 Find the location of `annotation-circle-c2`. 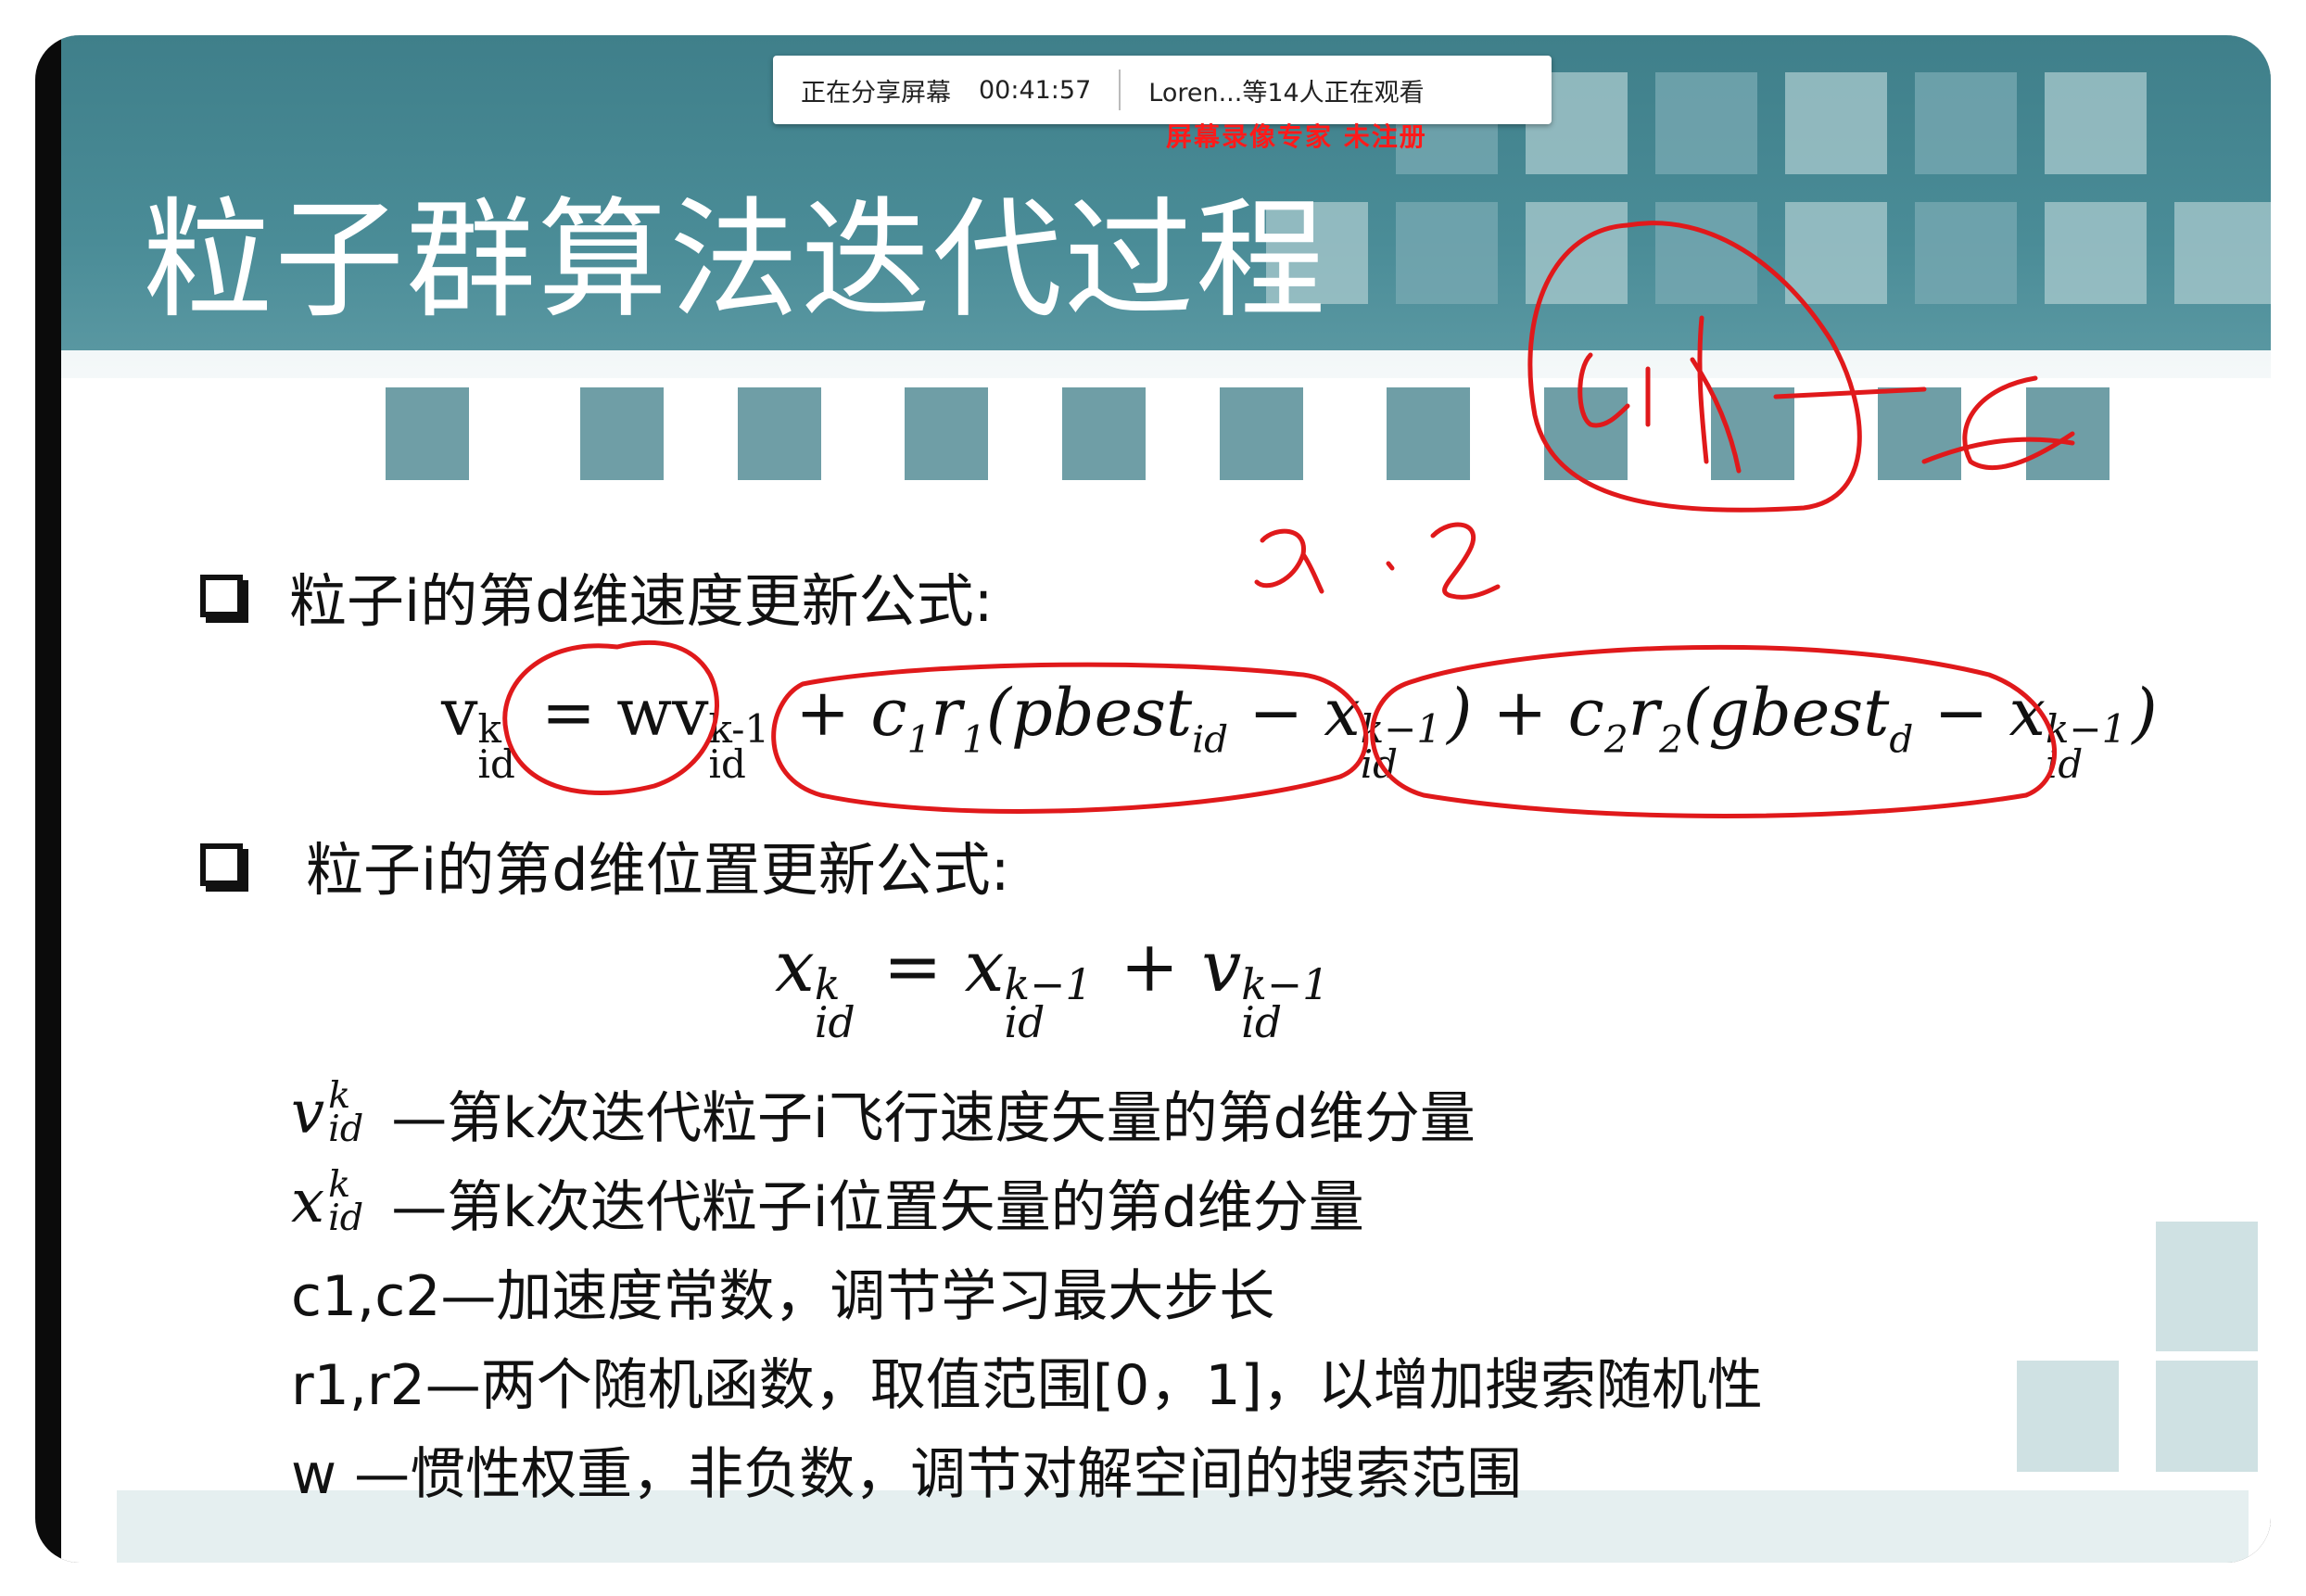

annotation-circle-c2 is located at coordinates (1714, 731).